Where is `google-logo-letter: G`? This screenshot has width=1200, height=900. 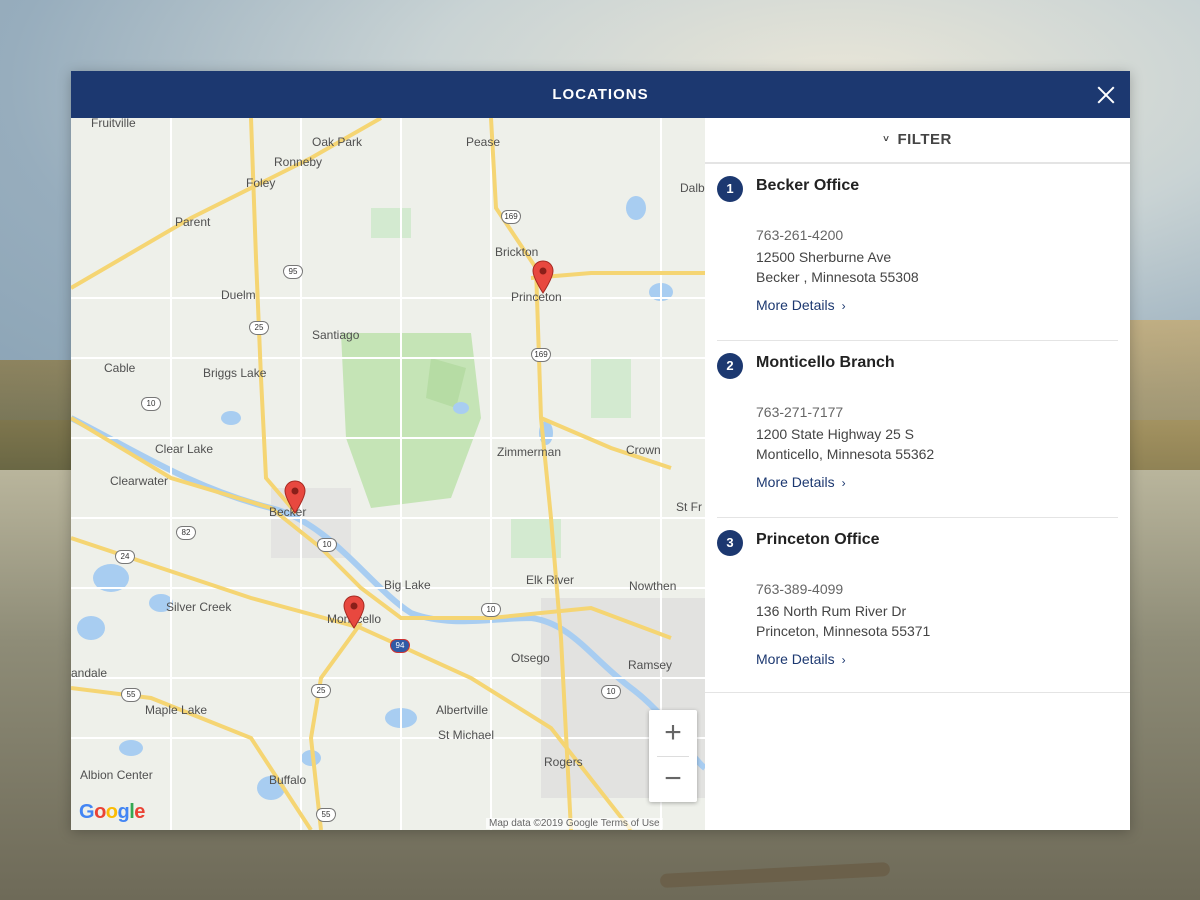
google-logo-letter: G is located at coordinates (87, 812).